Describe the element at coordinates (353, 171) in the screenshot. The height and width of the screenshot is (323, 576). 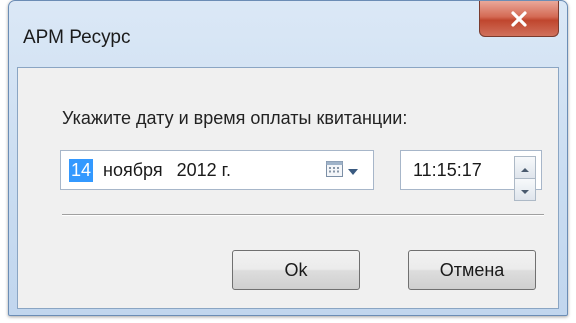
I see `chevron-down-icon` at that location.